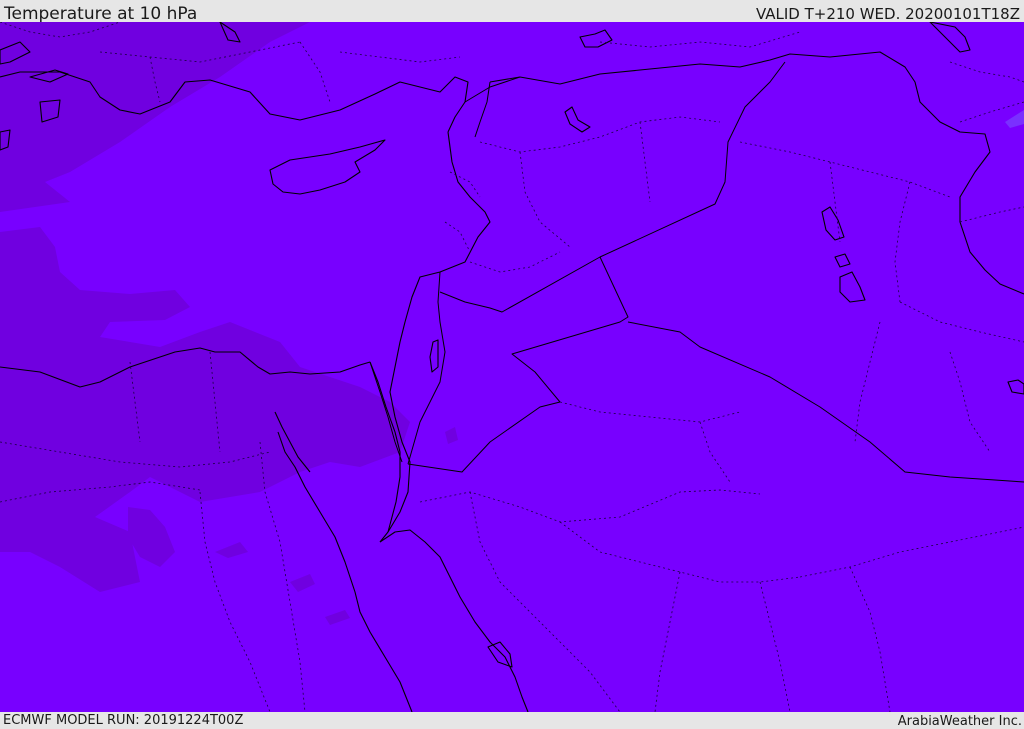 This screenshot has width=1024, height=729. Describe the element at coordinates (887, 14) in the screenshot. I see `valid-time: VALID T+210 WED. 20200101T18Z` at that location.